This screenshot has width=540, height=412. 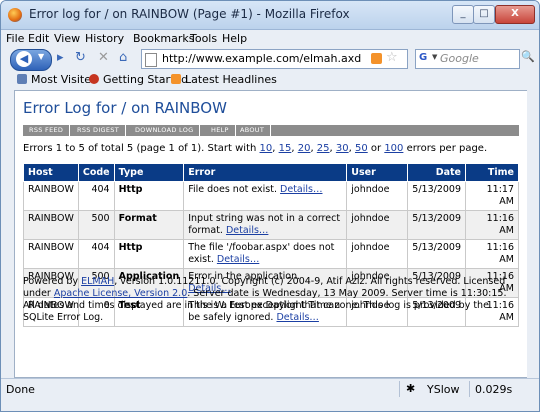 What do you see at coordinates (377, 172) in the screenshot?
I see `column-header-user: User` at bounding box center [377, 172].